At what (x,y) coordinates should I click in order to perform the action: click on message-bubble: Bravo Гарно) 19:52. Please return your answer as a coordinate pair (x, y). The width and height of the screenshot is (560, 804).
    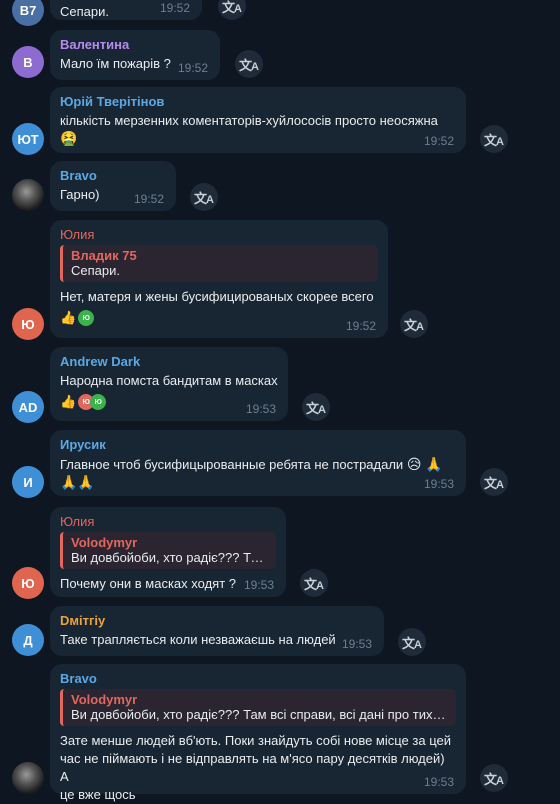
    Looking at the image, I should click on (113, 186).